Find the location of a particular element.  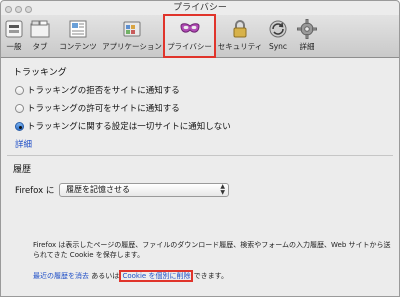

tab-security-label: セキュリティ is located at coordinates (240, 46).